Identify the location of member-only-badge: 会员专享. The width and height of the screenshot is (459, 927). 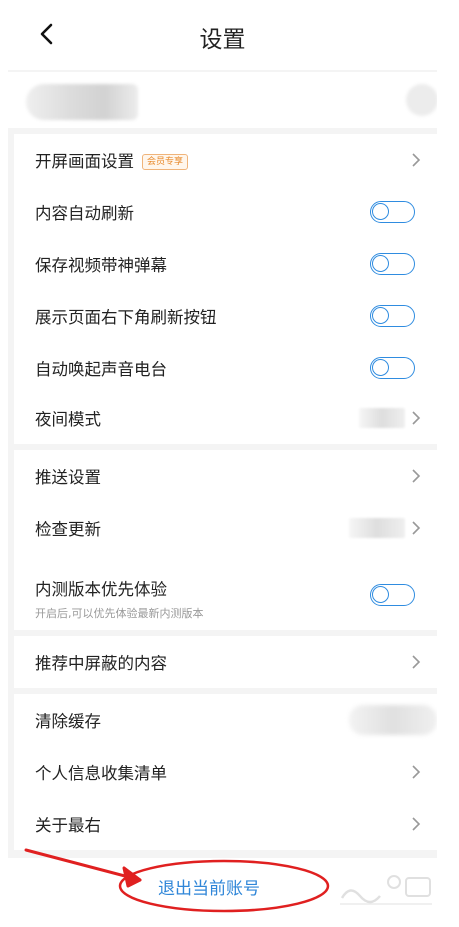
(165, 161).